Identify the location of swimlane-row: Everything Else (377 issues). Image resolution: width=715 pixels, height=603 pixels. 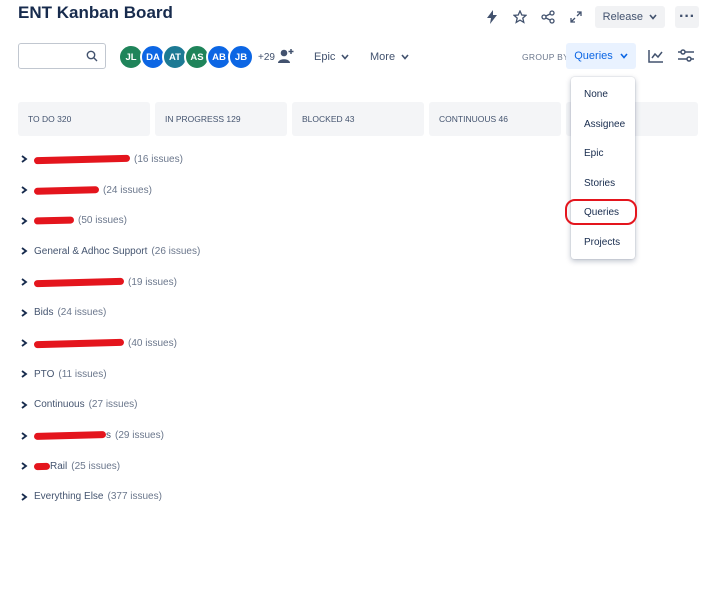
(110, 497).